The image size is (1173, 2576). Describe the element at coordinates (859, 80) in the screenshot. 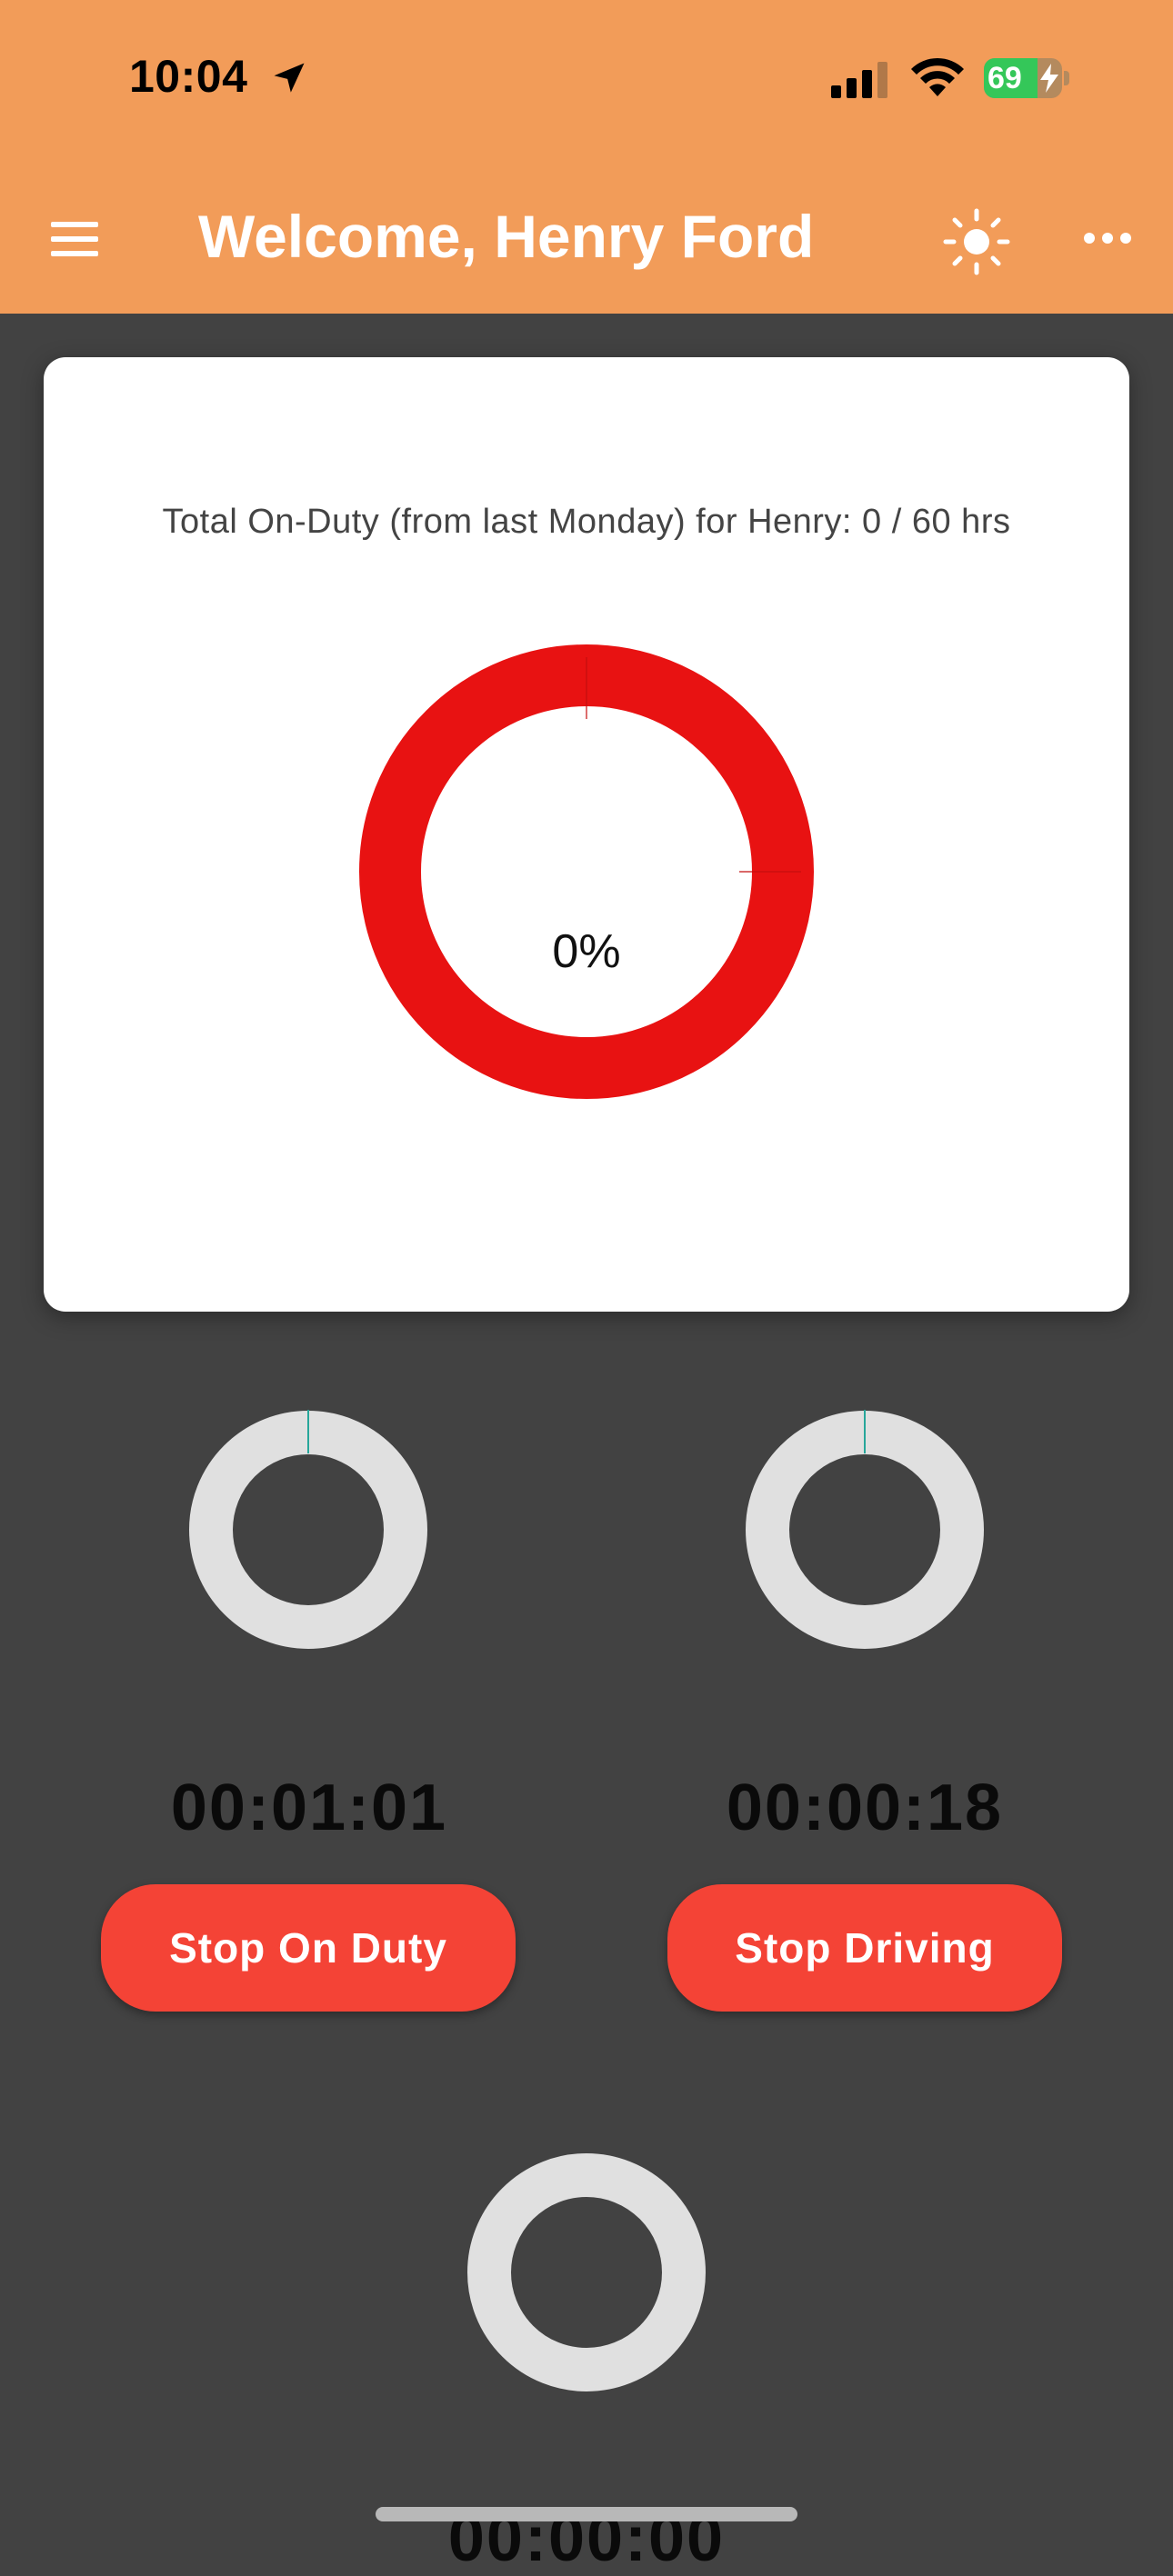

I see `cellular-signal-icon` at that location.